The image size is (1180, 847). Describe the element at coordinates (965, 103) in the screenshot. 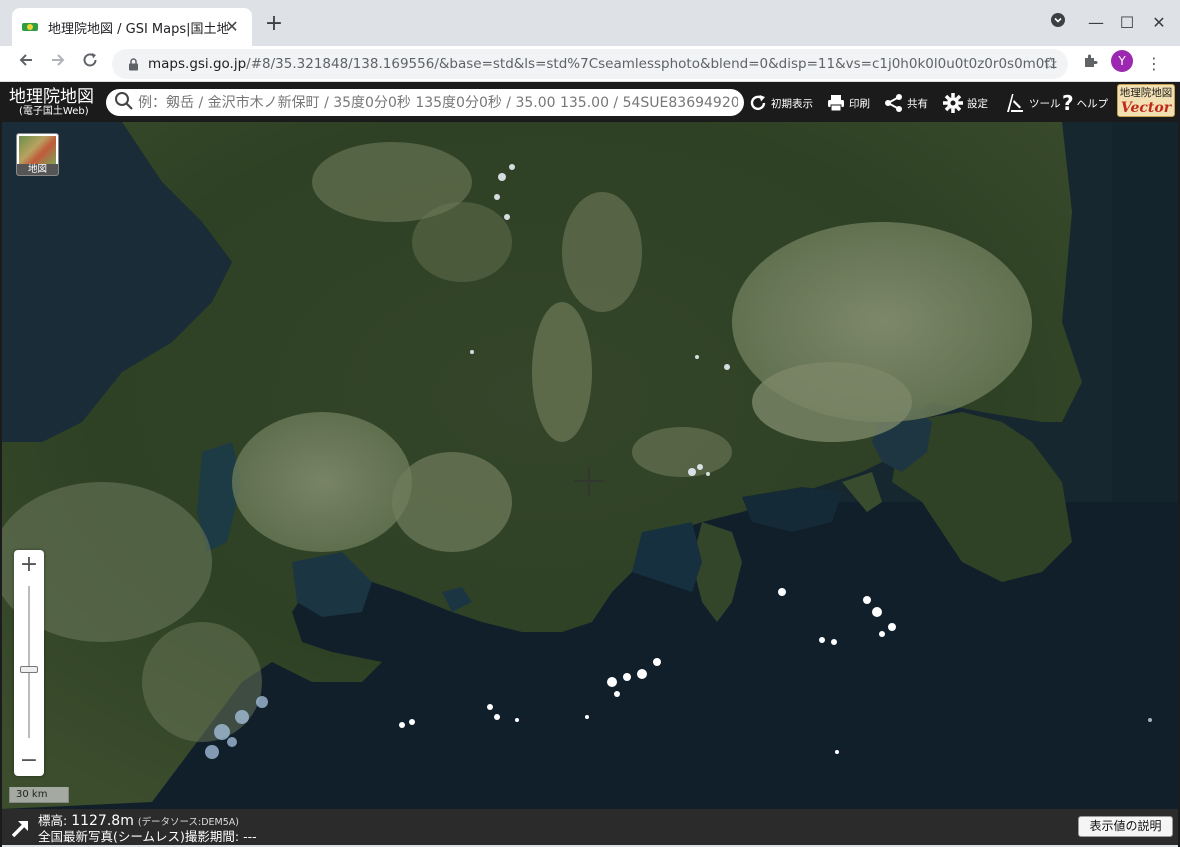

I see `settings-button: 設定` at that location.